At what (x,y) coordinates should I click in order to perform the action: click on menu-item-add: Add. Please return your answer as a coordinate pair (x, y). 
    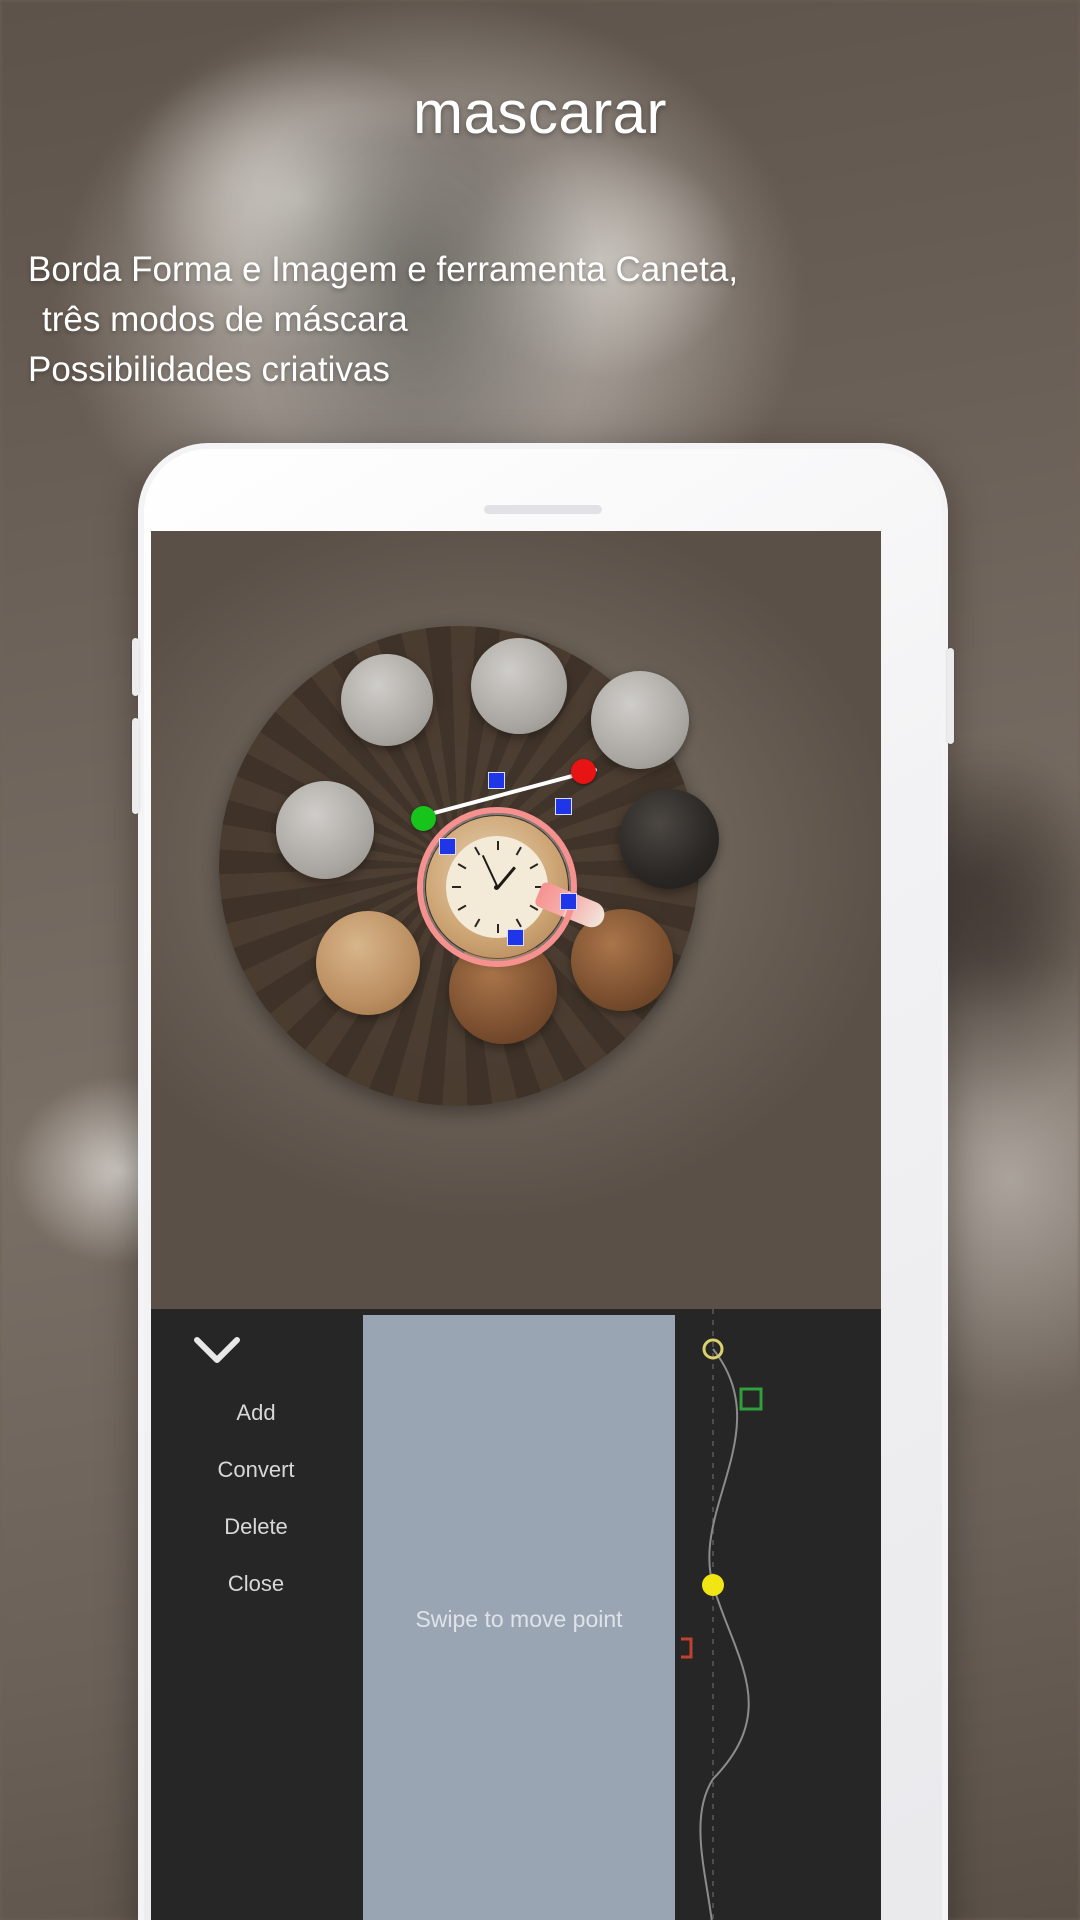
    Looking at the image, I should click on (256, 1413).